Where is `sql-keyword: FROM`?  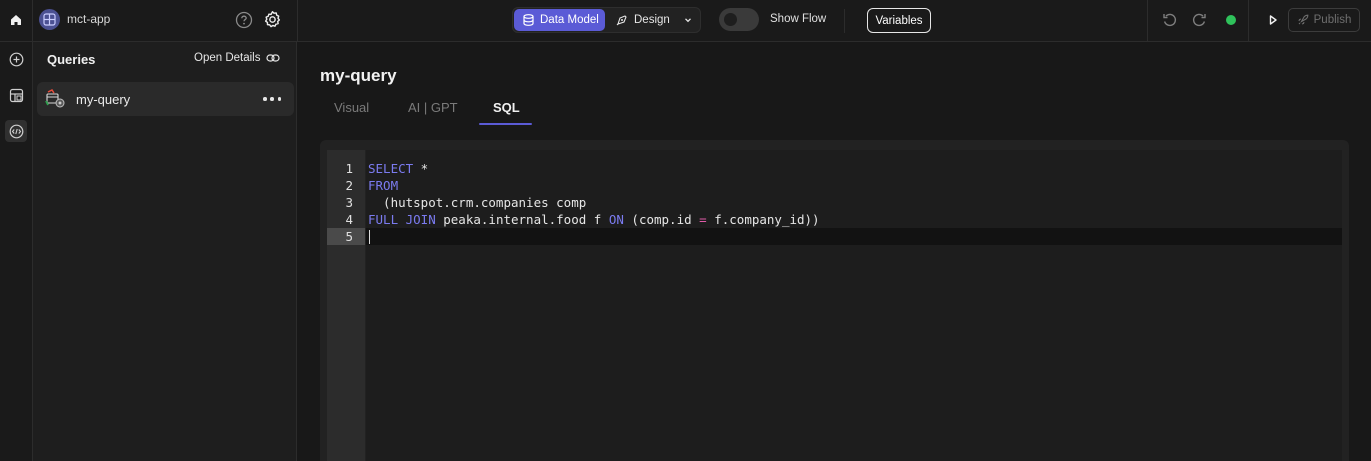
sql-keyword: FROM is located at coordinates (383, 185).